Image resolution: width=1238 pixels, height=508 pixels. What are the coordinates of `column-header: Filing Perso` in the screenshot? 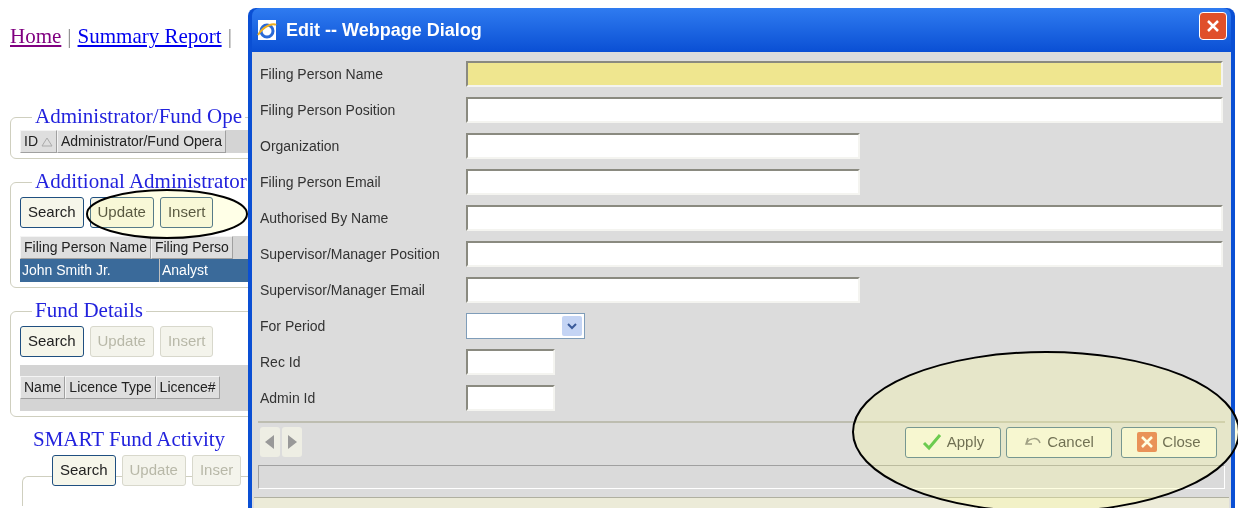 It's located at (191, 247).